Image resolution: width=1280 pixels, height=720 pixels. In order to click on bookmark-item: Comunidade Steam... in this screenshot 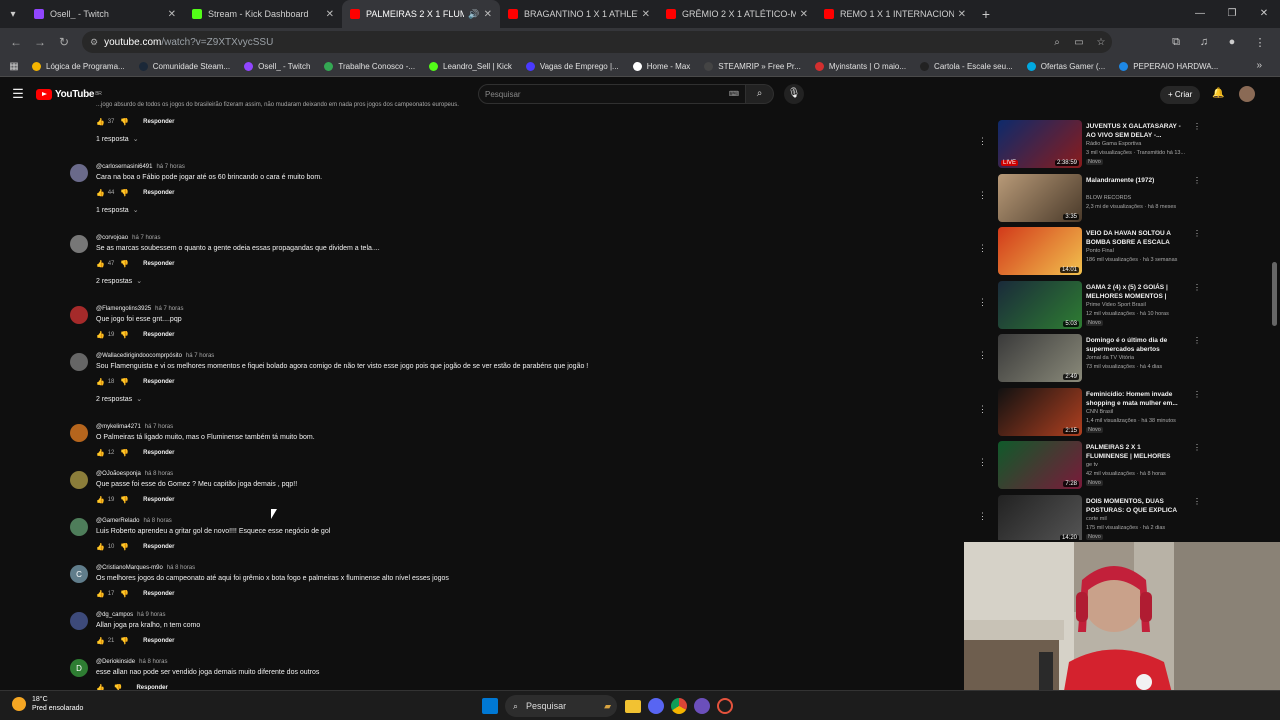, I will do `click(184, 66)`.